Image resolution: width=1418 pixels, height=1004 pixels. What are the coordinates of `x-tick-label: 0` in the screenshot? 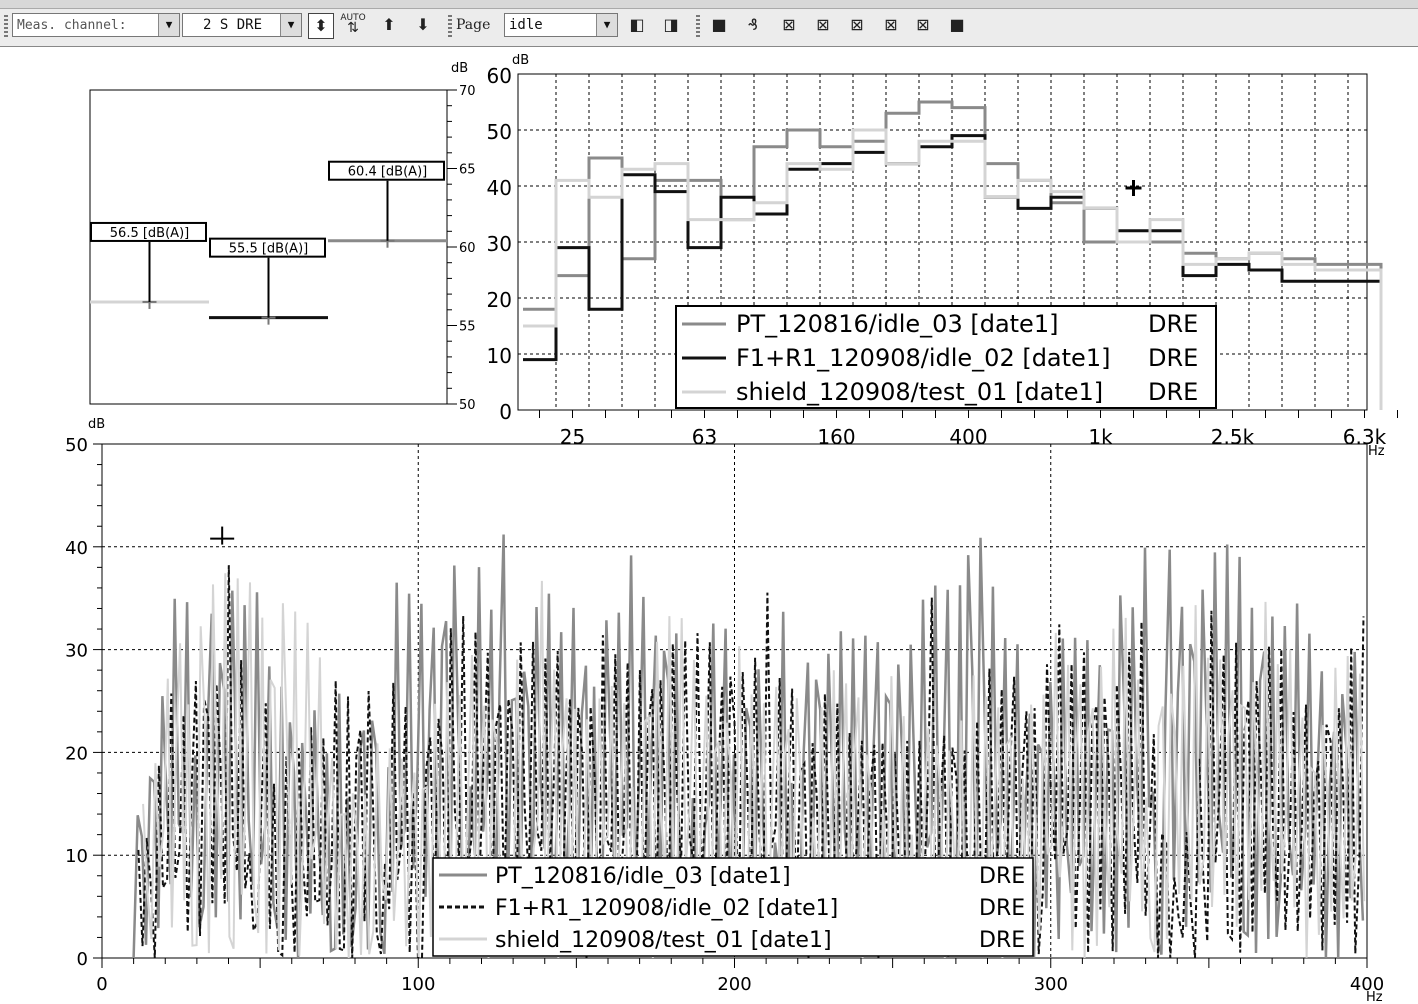 It's located at (101, 984).